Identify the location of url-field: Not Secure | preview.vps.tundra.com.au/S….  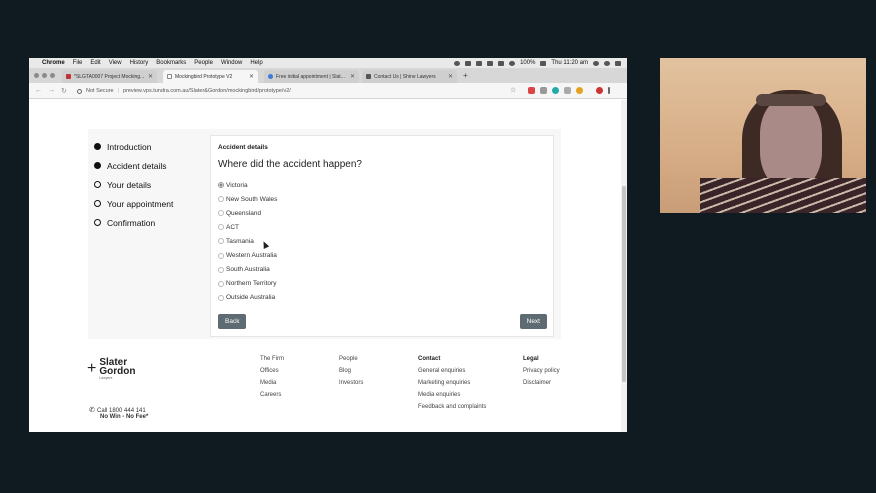
(302, 91).